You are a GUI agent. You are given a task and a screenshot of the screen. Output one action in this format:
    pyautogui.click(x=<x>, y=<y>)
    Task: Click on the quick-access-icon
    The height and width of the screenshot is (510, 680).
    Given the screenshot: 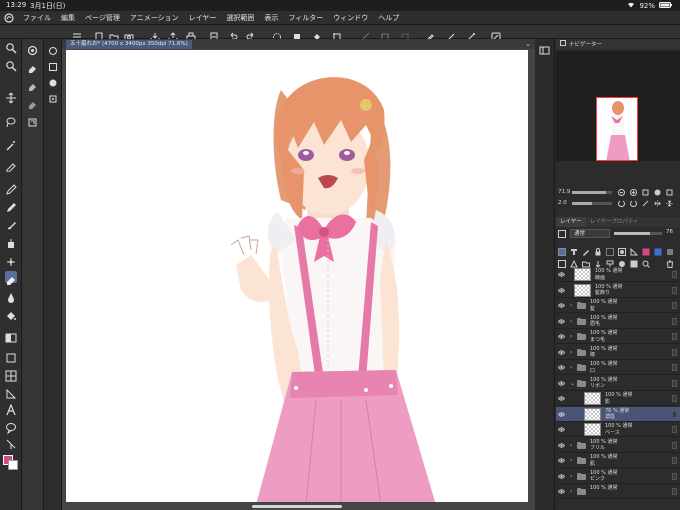 What is the action you would take?
    pyautogui.click(x=496, y=34)
    